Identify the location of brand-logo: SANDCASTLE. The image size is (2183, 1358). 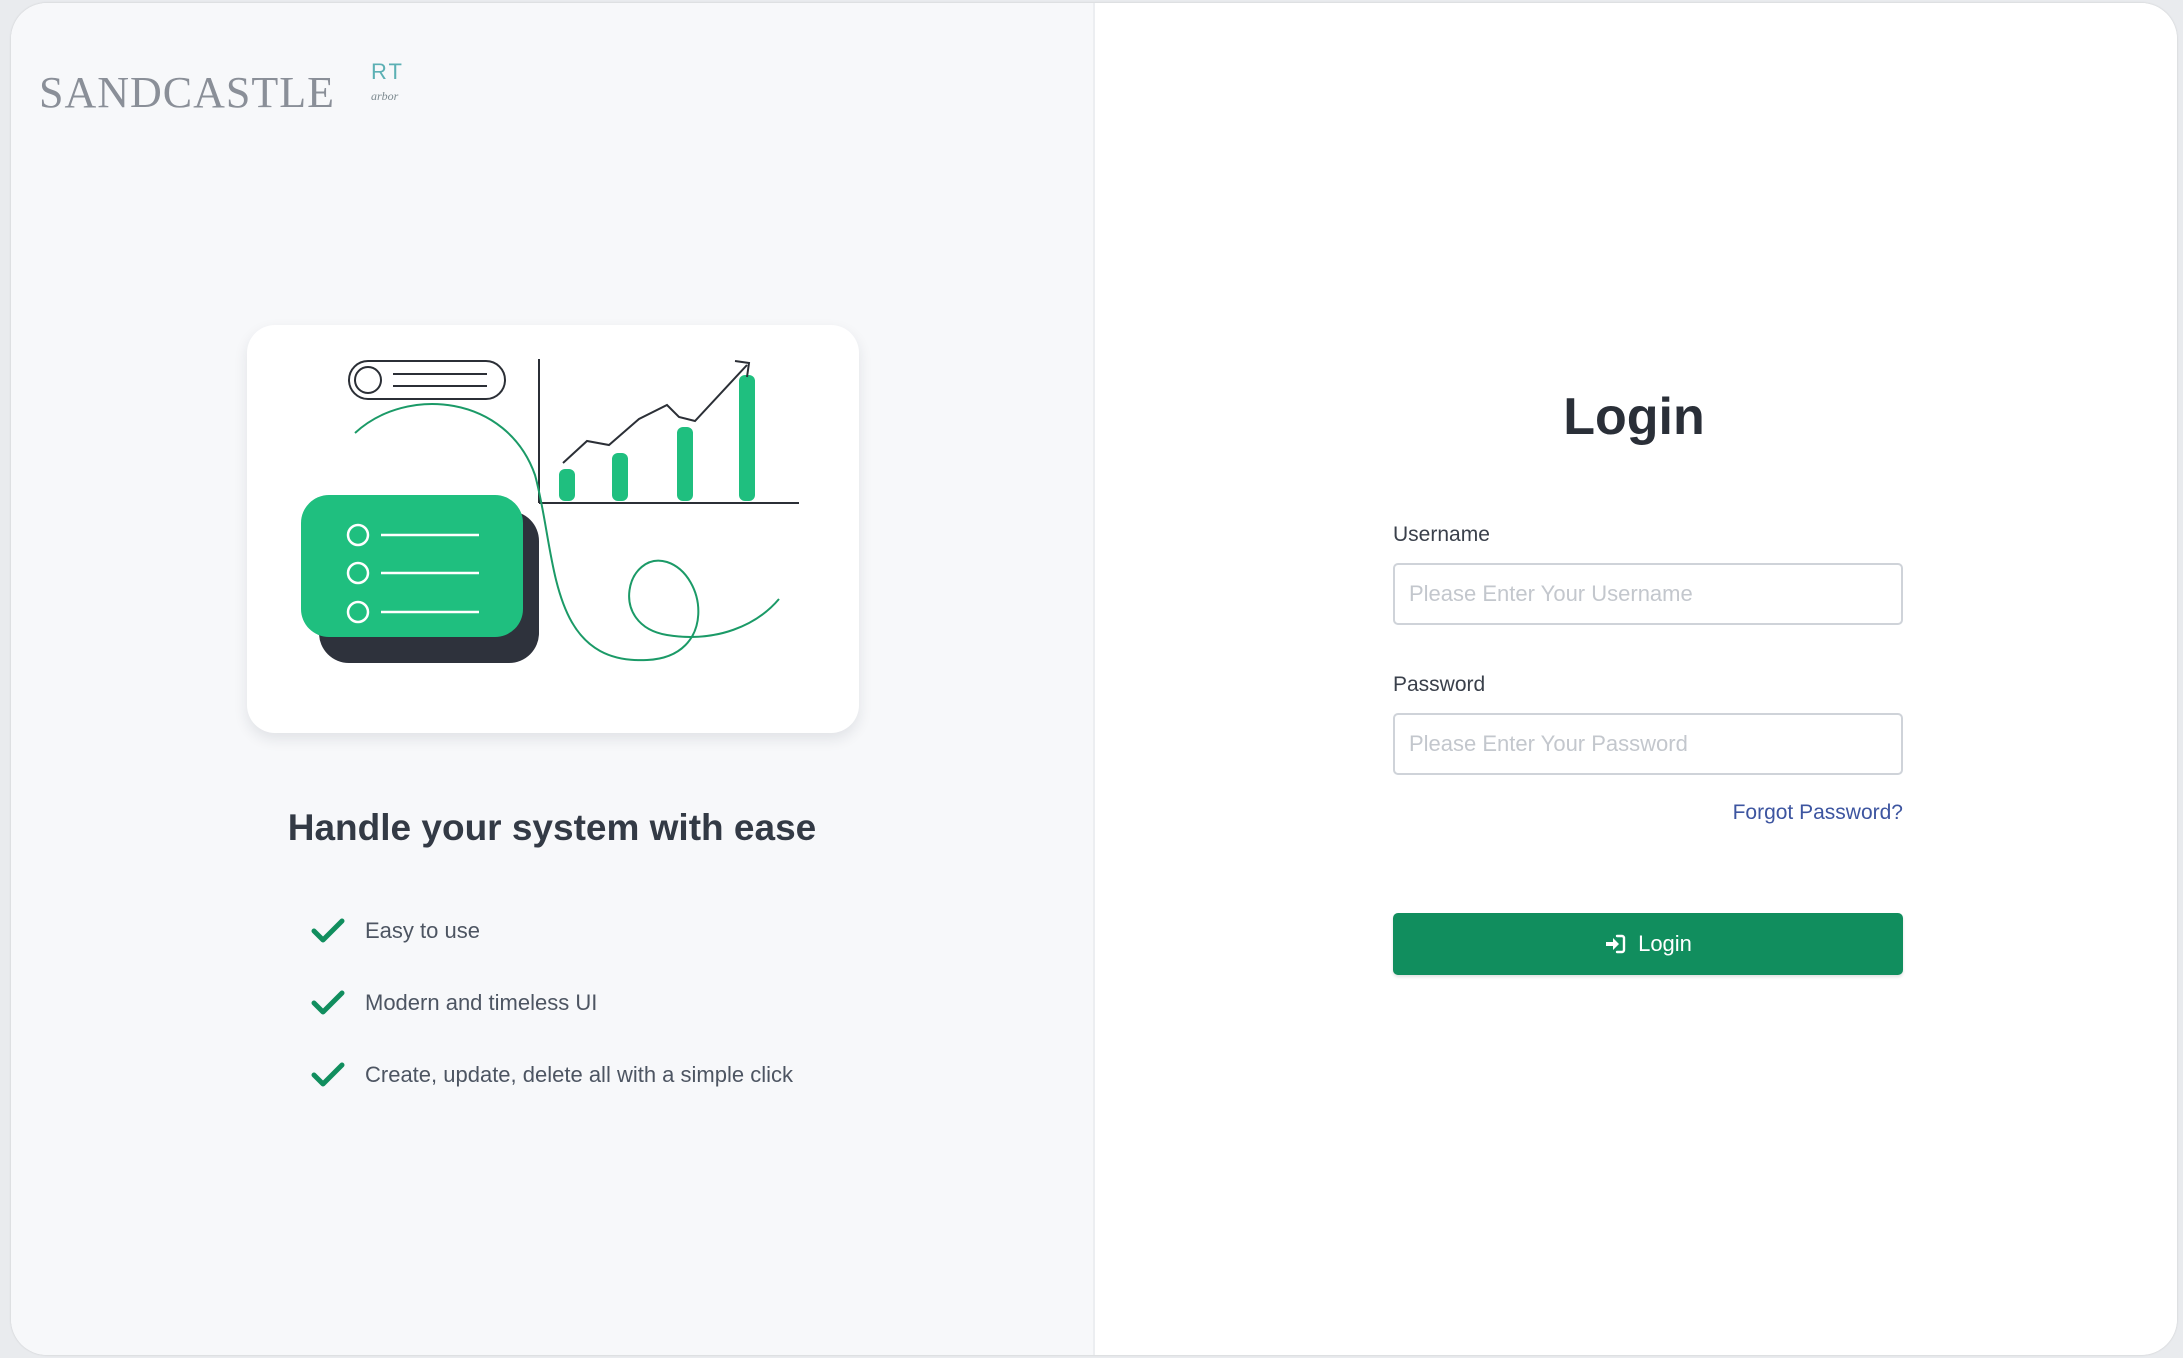
(187, 92).